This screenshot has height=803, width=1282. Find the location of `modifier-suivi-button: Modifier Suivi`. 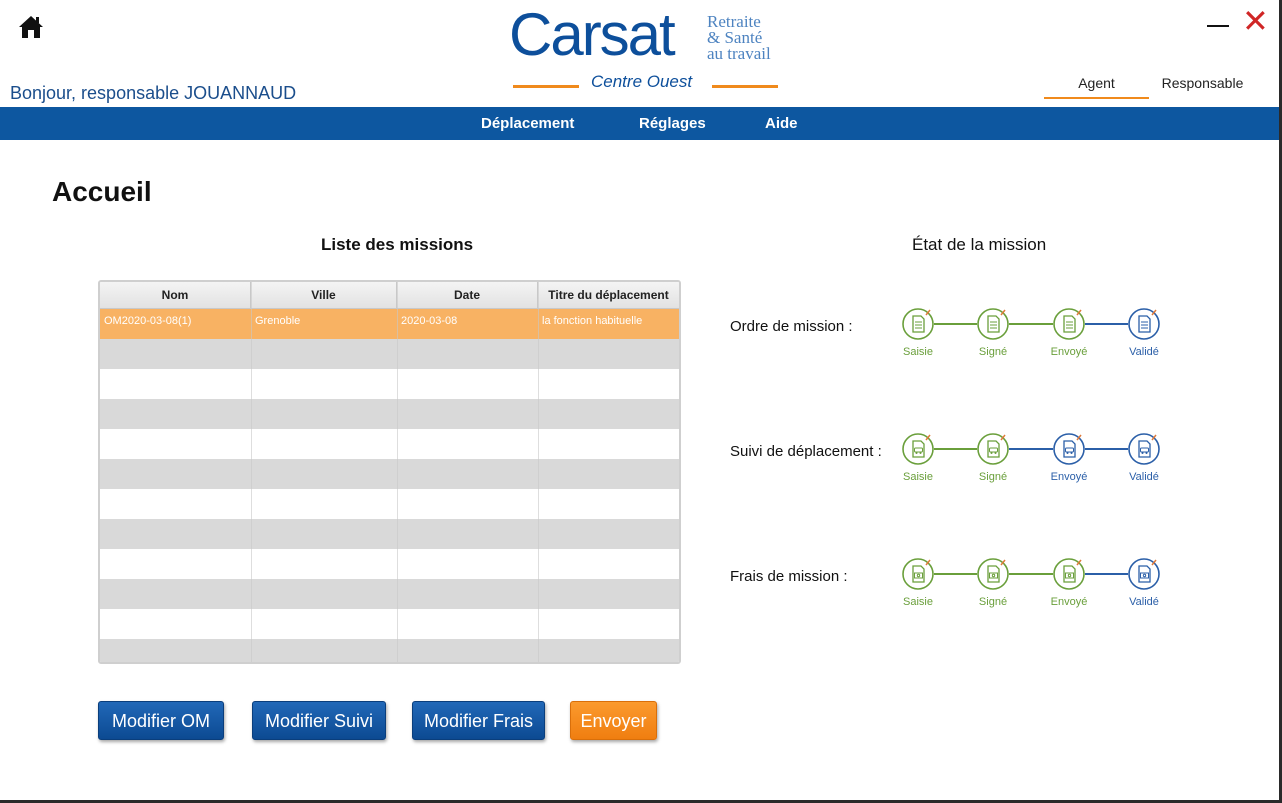

modifier-suivi-button: Modifier Suivi is located at coordinates (319, 720).